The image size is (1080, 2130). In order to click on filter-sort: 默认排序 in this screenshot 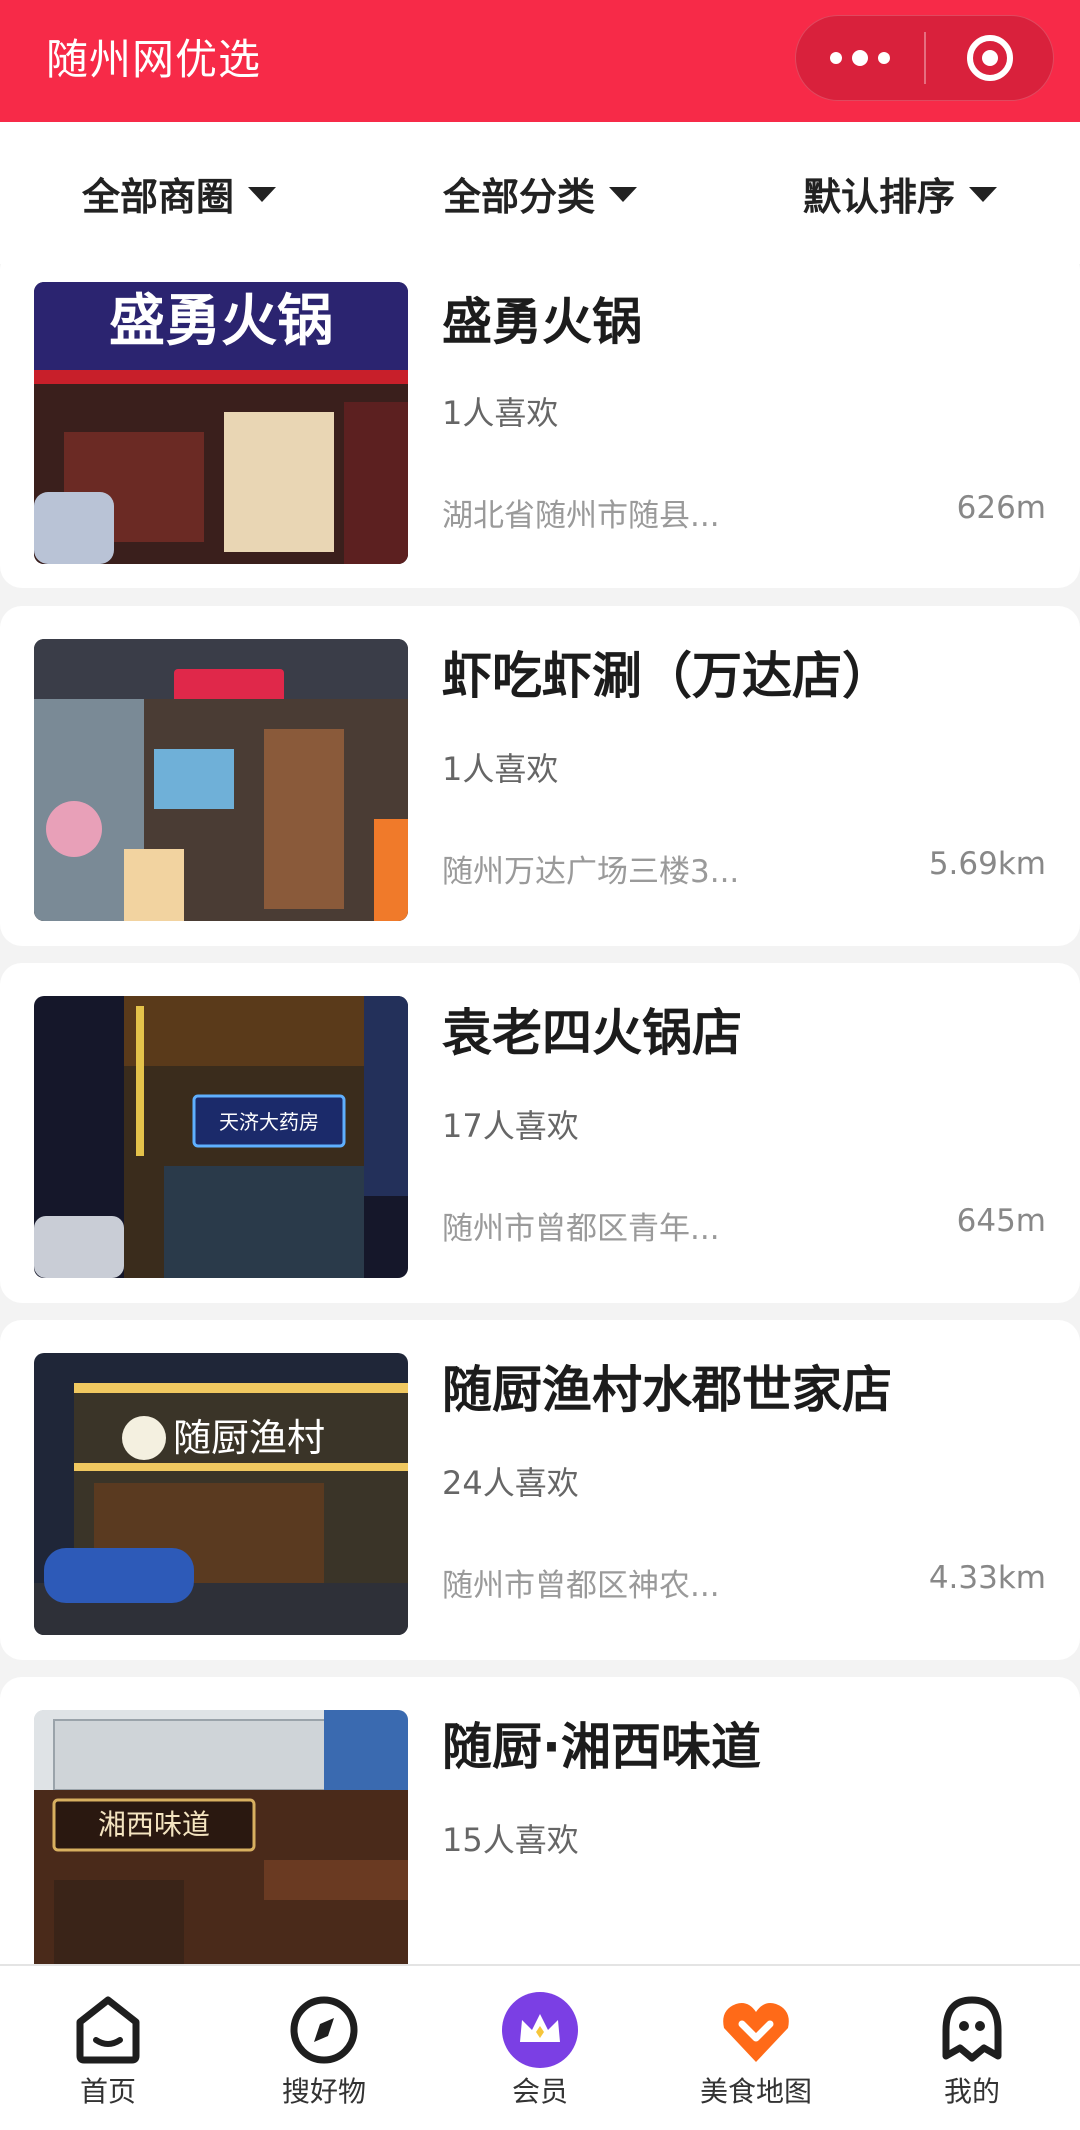, I will do `click(900, 193)`.